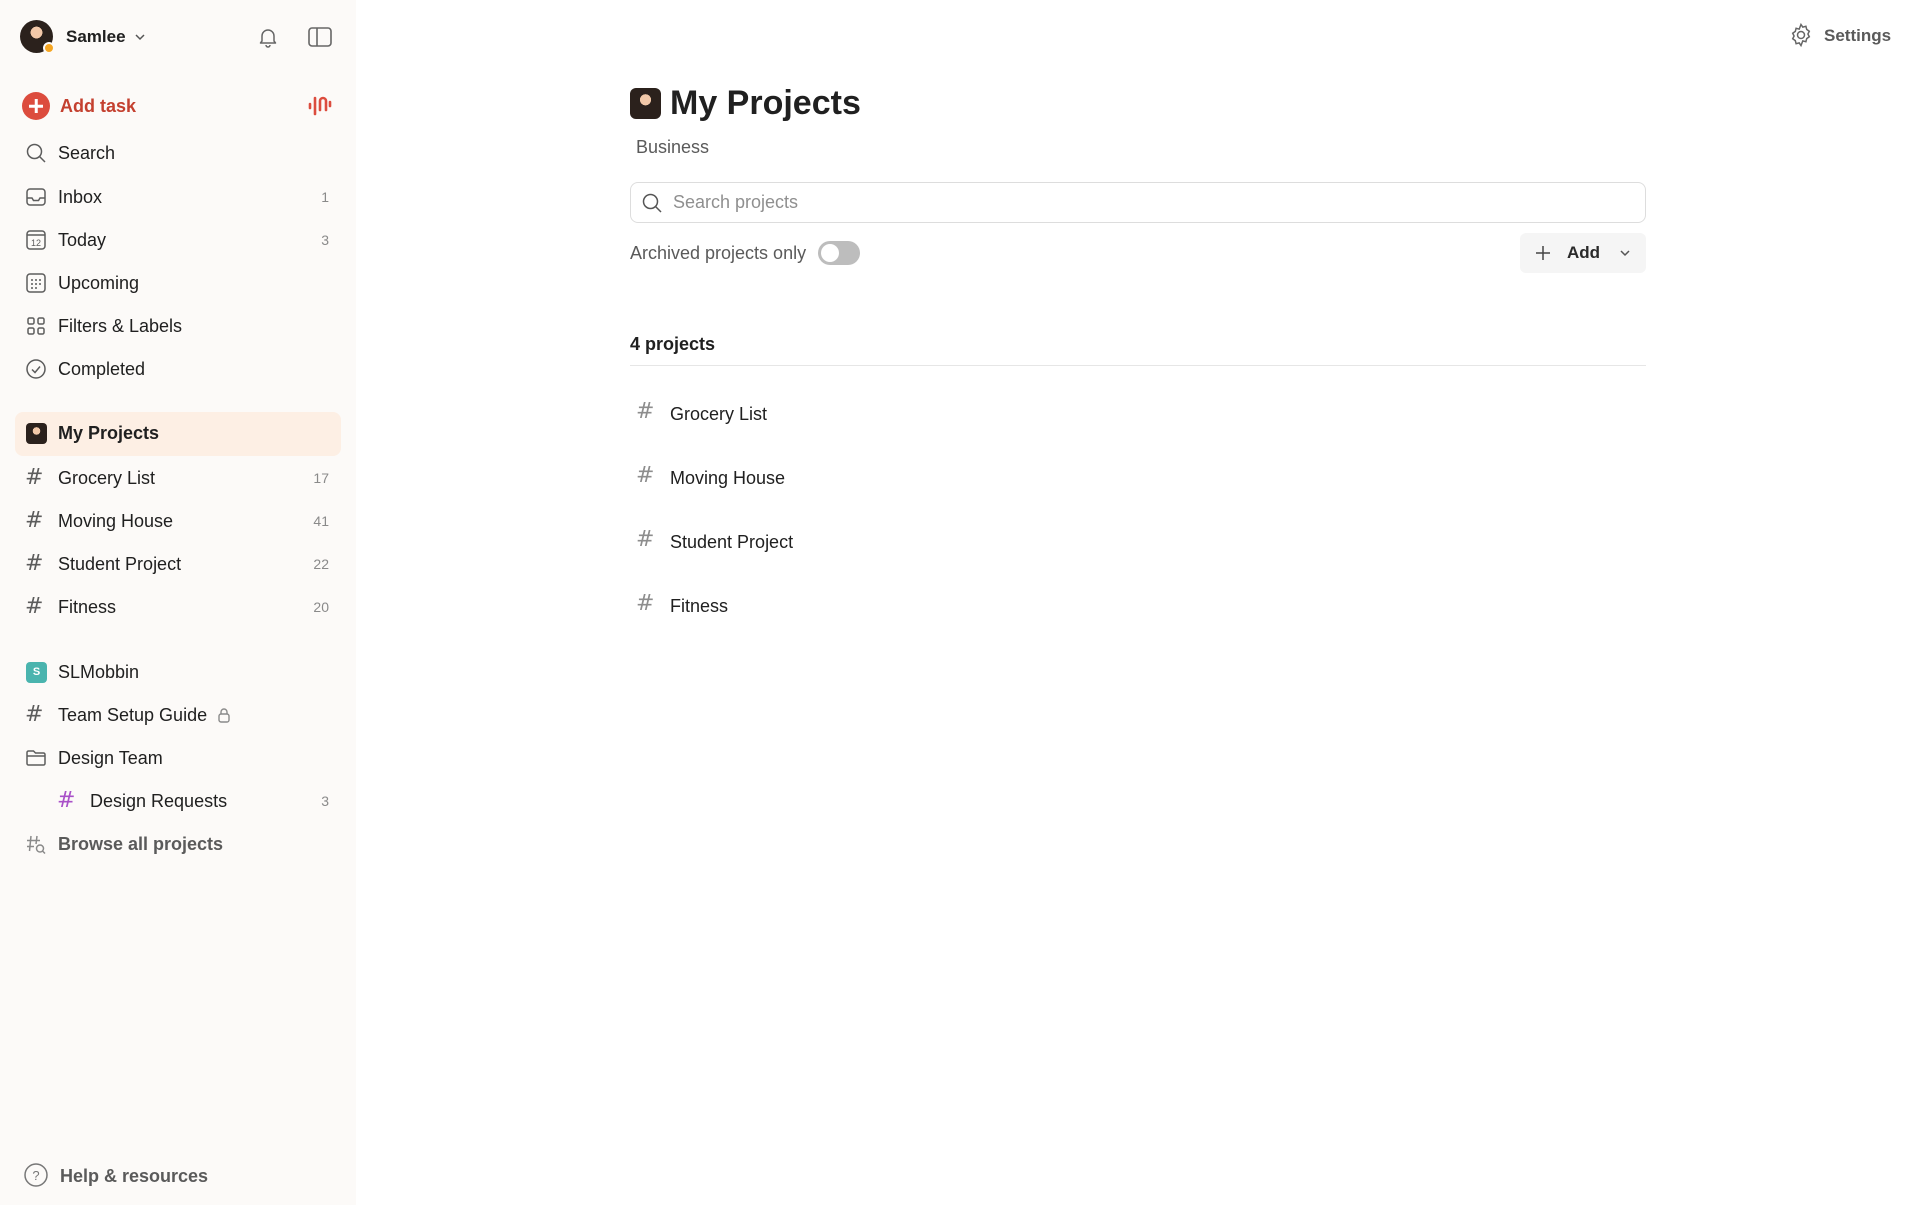 The image size is (1920, 1205). I want to click on nav-label: Today, so click(82, 240).